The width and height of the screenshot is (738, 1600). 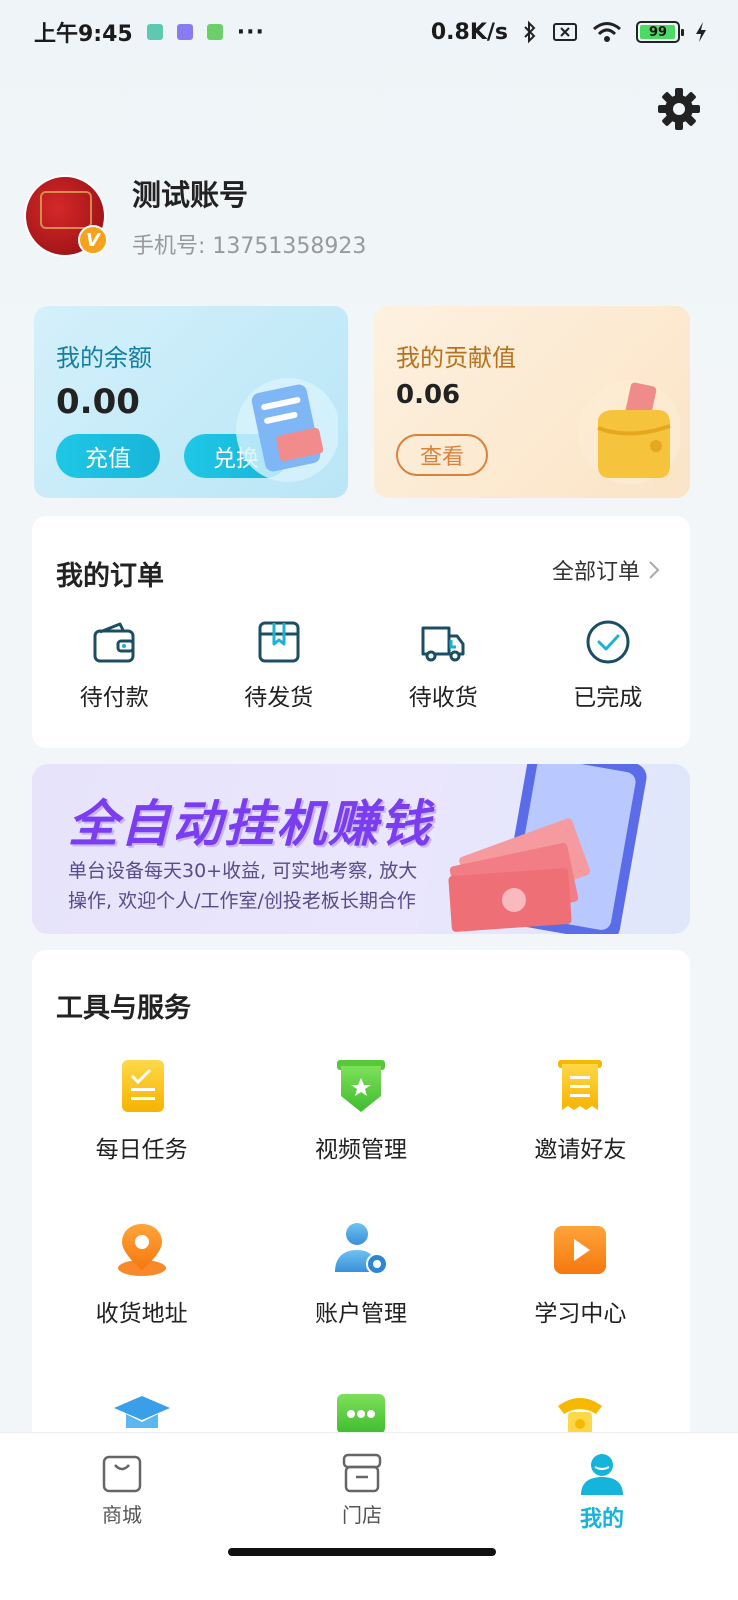 I want to click on tab-shop-label: 商城, so click(x=122, y=1515).